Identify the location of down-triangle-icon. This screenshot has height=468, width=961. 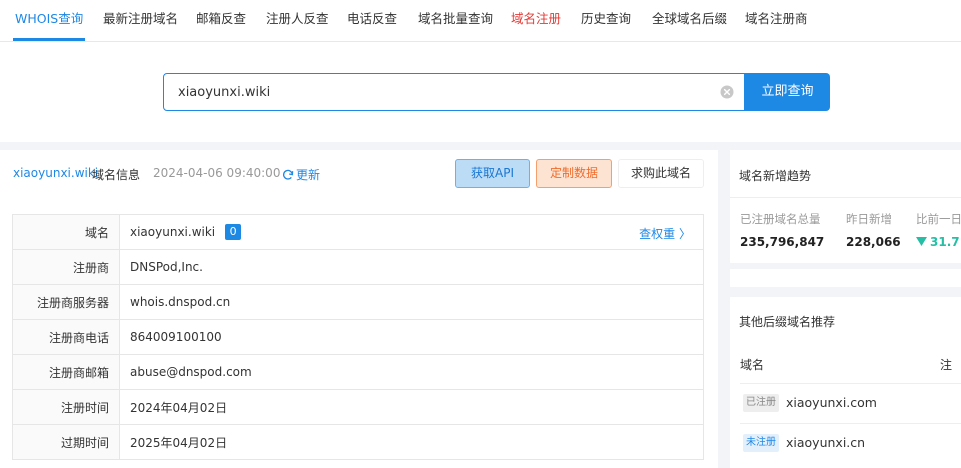
(921, 241).